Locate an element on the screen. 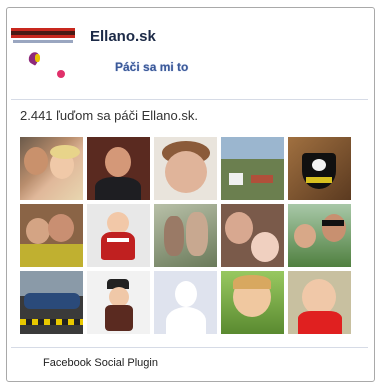 The image size is (384, 385). page-name-link: Ellano.sk is located at coordinates (123, 36).